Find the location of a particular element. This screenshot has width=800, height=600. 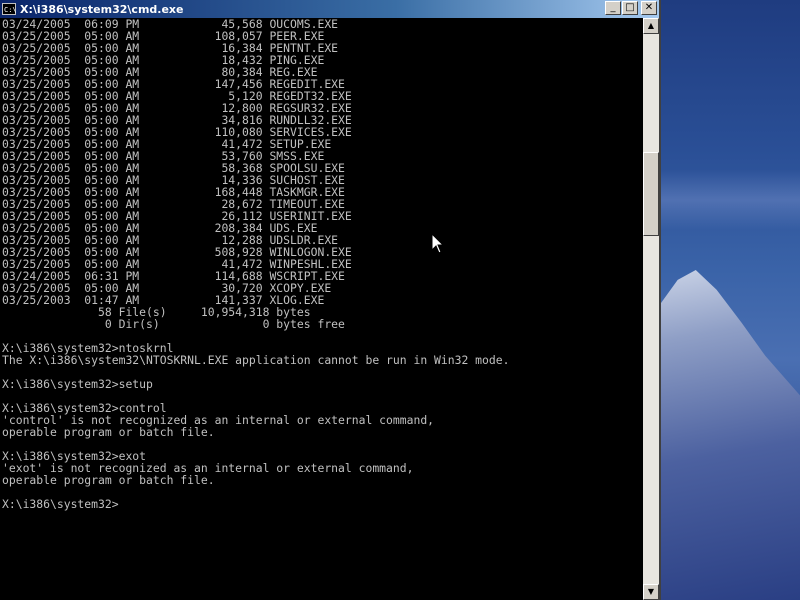

console-line: X:\i386\system32>setup is located at coordinates (77, 384).